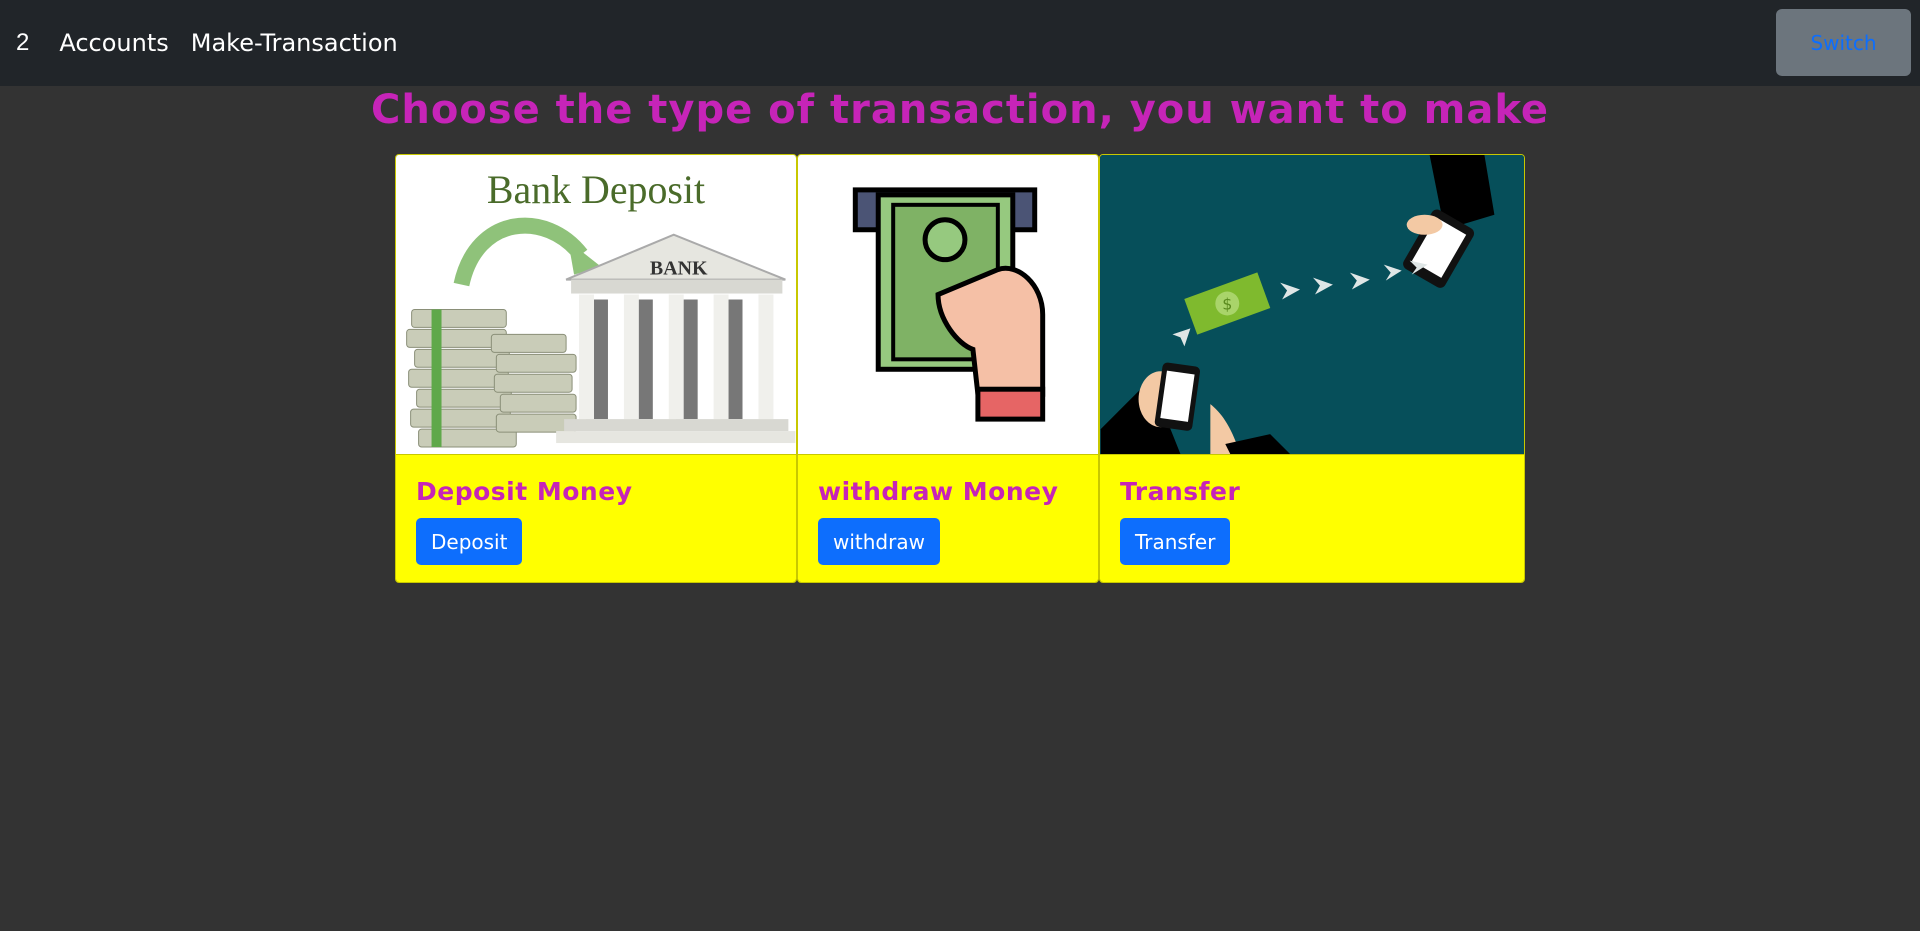 The width and height of the screenshot is (1920, 931). I want to click on bank-deposit-image-title: Bank Deposit, so click(596, 189).